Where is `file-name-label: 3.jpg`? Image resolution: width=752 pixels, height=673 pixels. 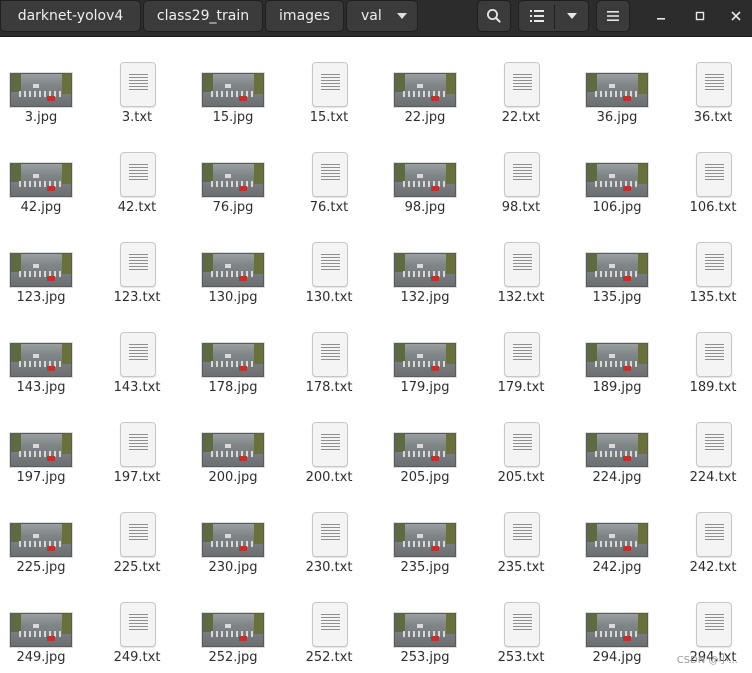 file-name-label: 3.jpg is located at coordinates (41, 117).